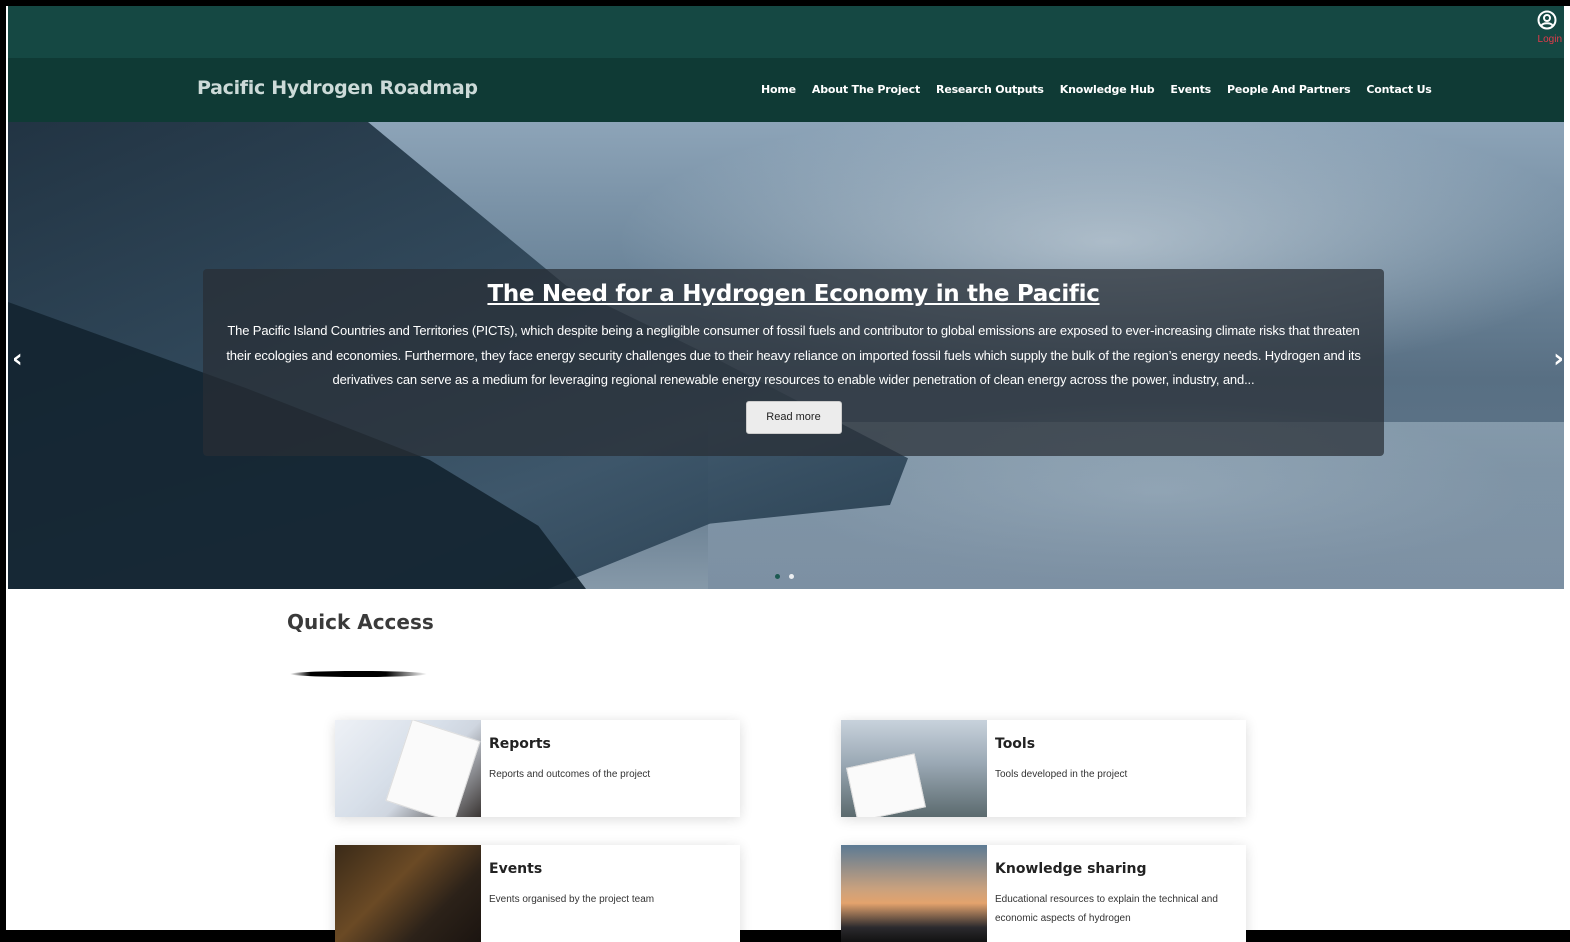  What do you see at coordinates (1015, 744) in the screenshot?
I see `card-title: Tools` at bounding box center [1015, 744].